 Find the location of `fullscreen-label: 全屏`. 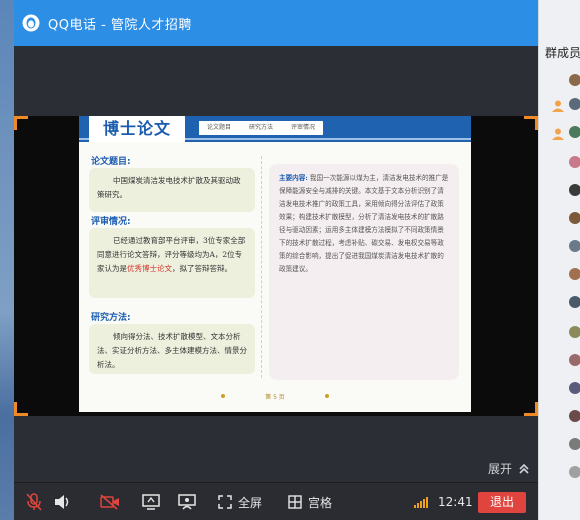

fullscreen-label: 全屏 is located at coordinates (250, 502).